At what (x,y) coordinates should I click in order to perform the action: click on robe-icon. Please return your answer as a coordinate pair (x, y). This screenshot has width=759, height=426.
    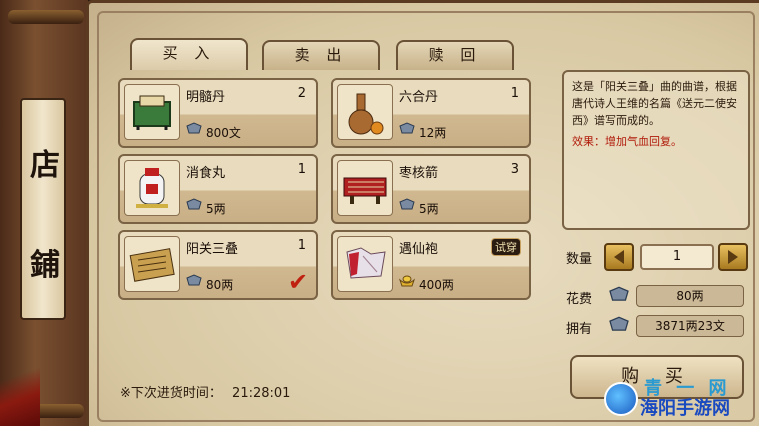
    Looking at the image, I should click on (365, 264).